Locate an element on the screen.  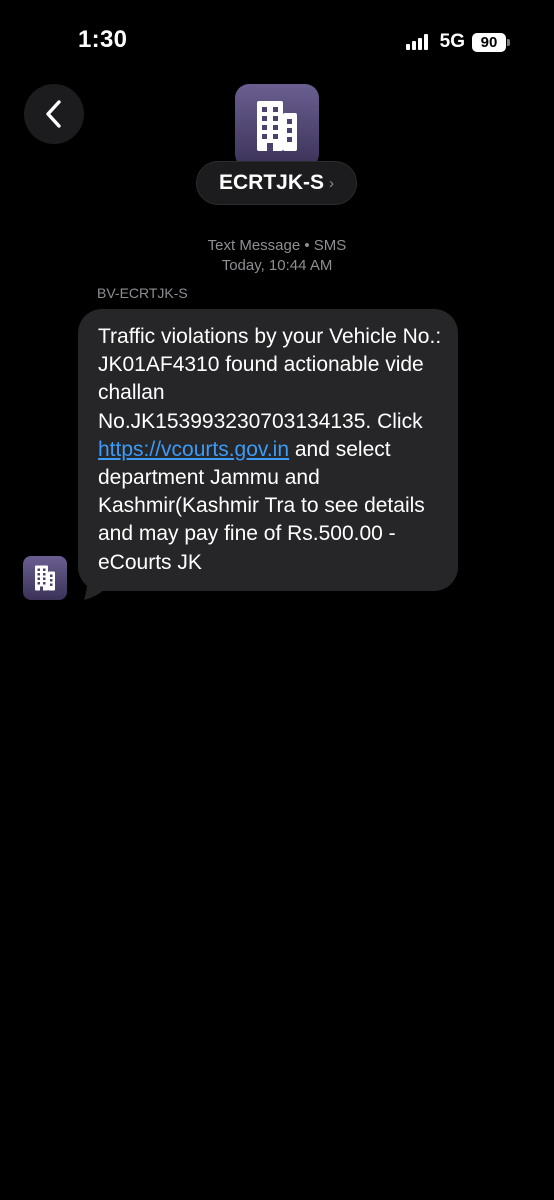
contact-name-button: ECRTJK-S › is located at coordinates (276, 183).